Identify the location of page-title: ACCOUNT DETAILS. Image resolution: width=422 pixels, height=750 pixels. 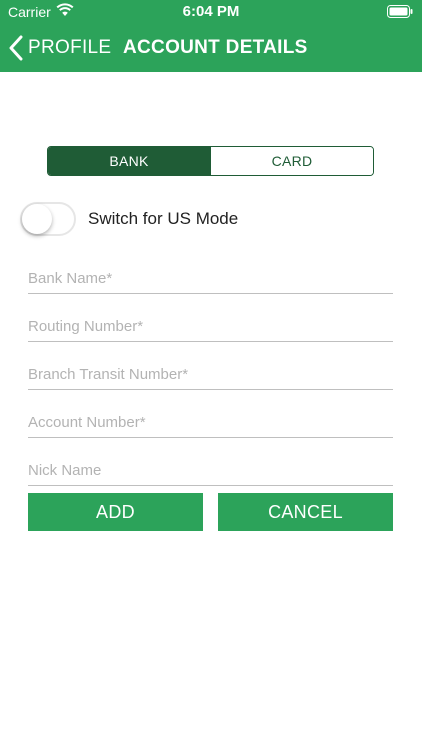
(215, 47).